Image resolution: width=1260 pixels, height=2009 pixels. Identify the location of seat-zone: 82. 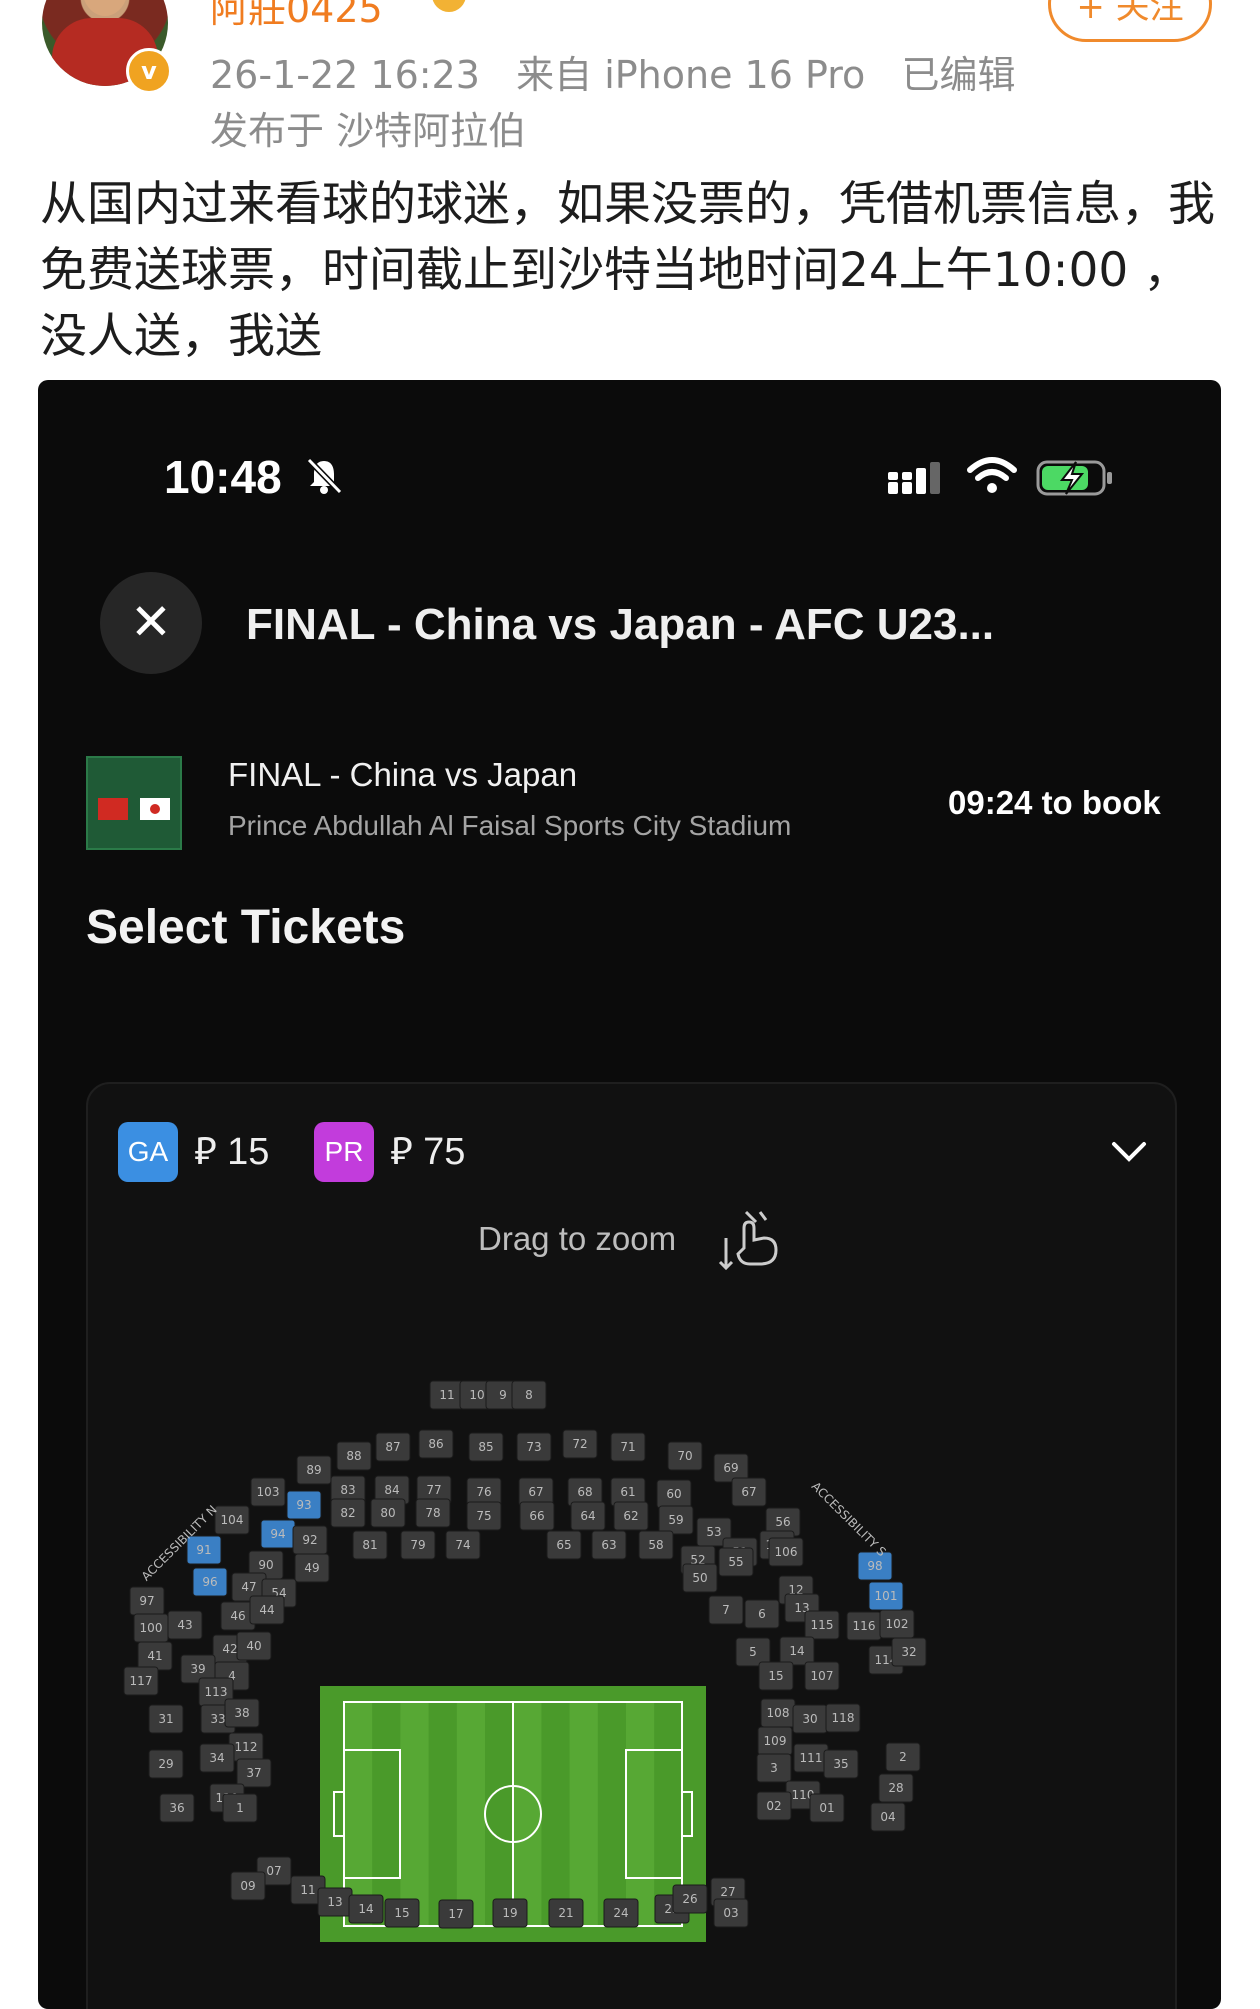
(348, 1513).